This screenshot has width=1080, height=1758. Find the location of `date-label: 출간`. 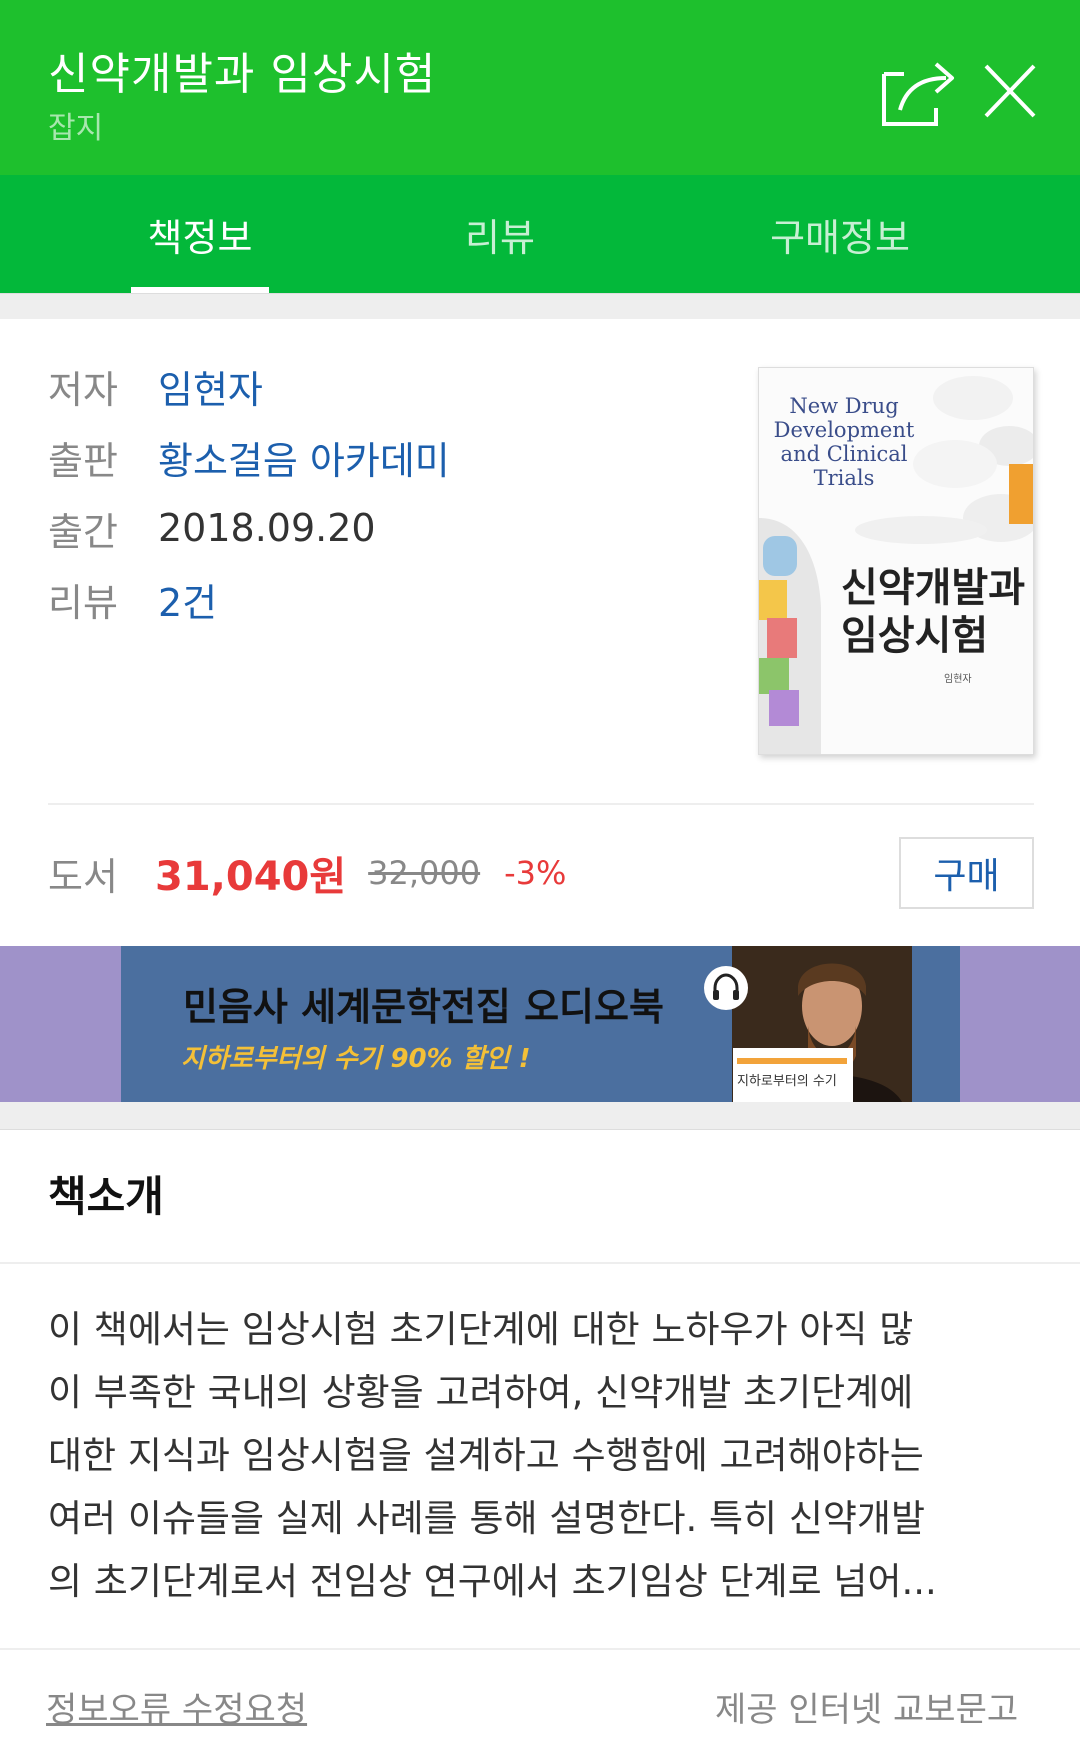

date-label: 출간 is located at coordinates (83, 531).